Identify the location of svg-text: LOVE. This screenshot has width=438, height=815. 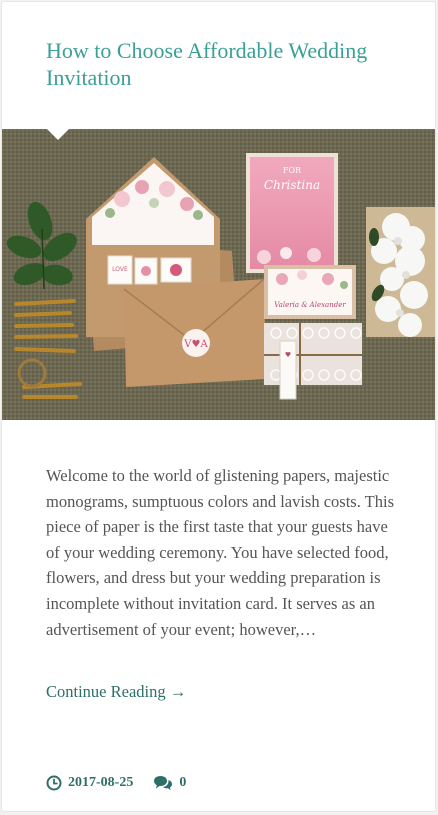
(120, 269).